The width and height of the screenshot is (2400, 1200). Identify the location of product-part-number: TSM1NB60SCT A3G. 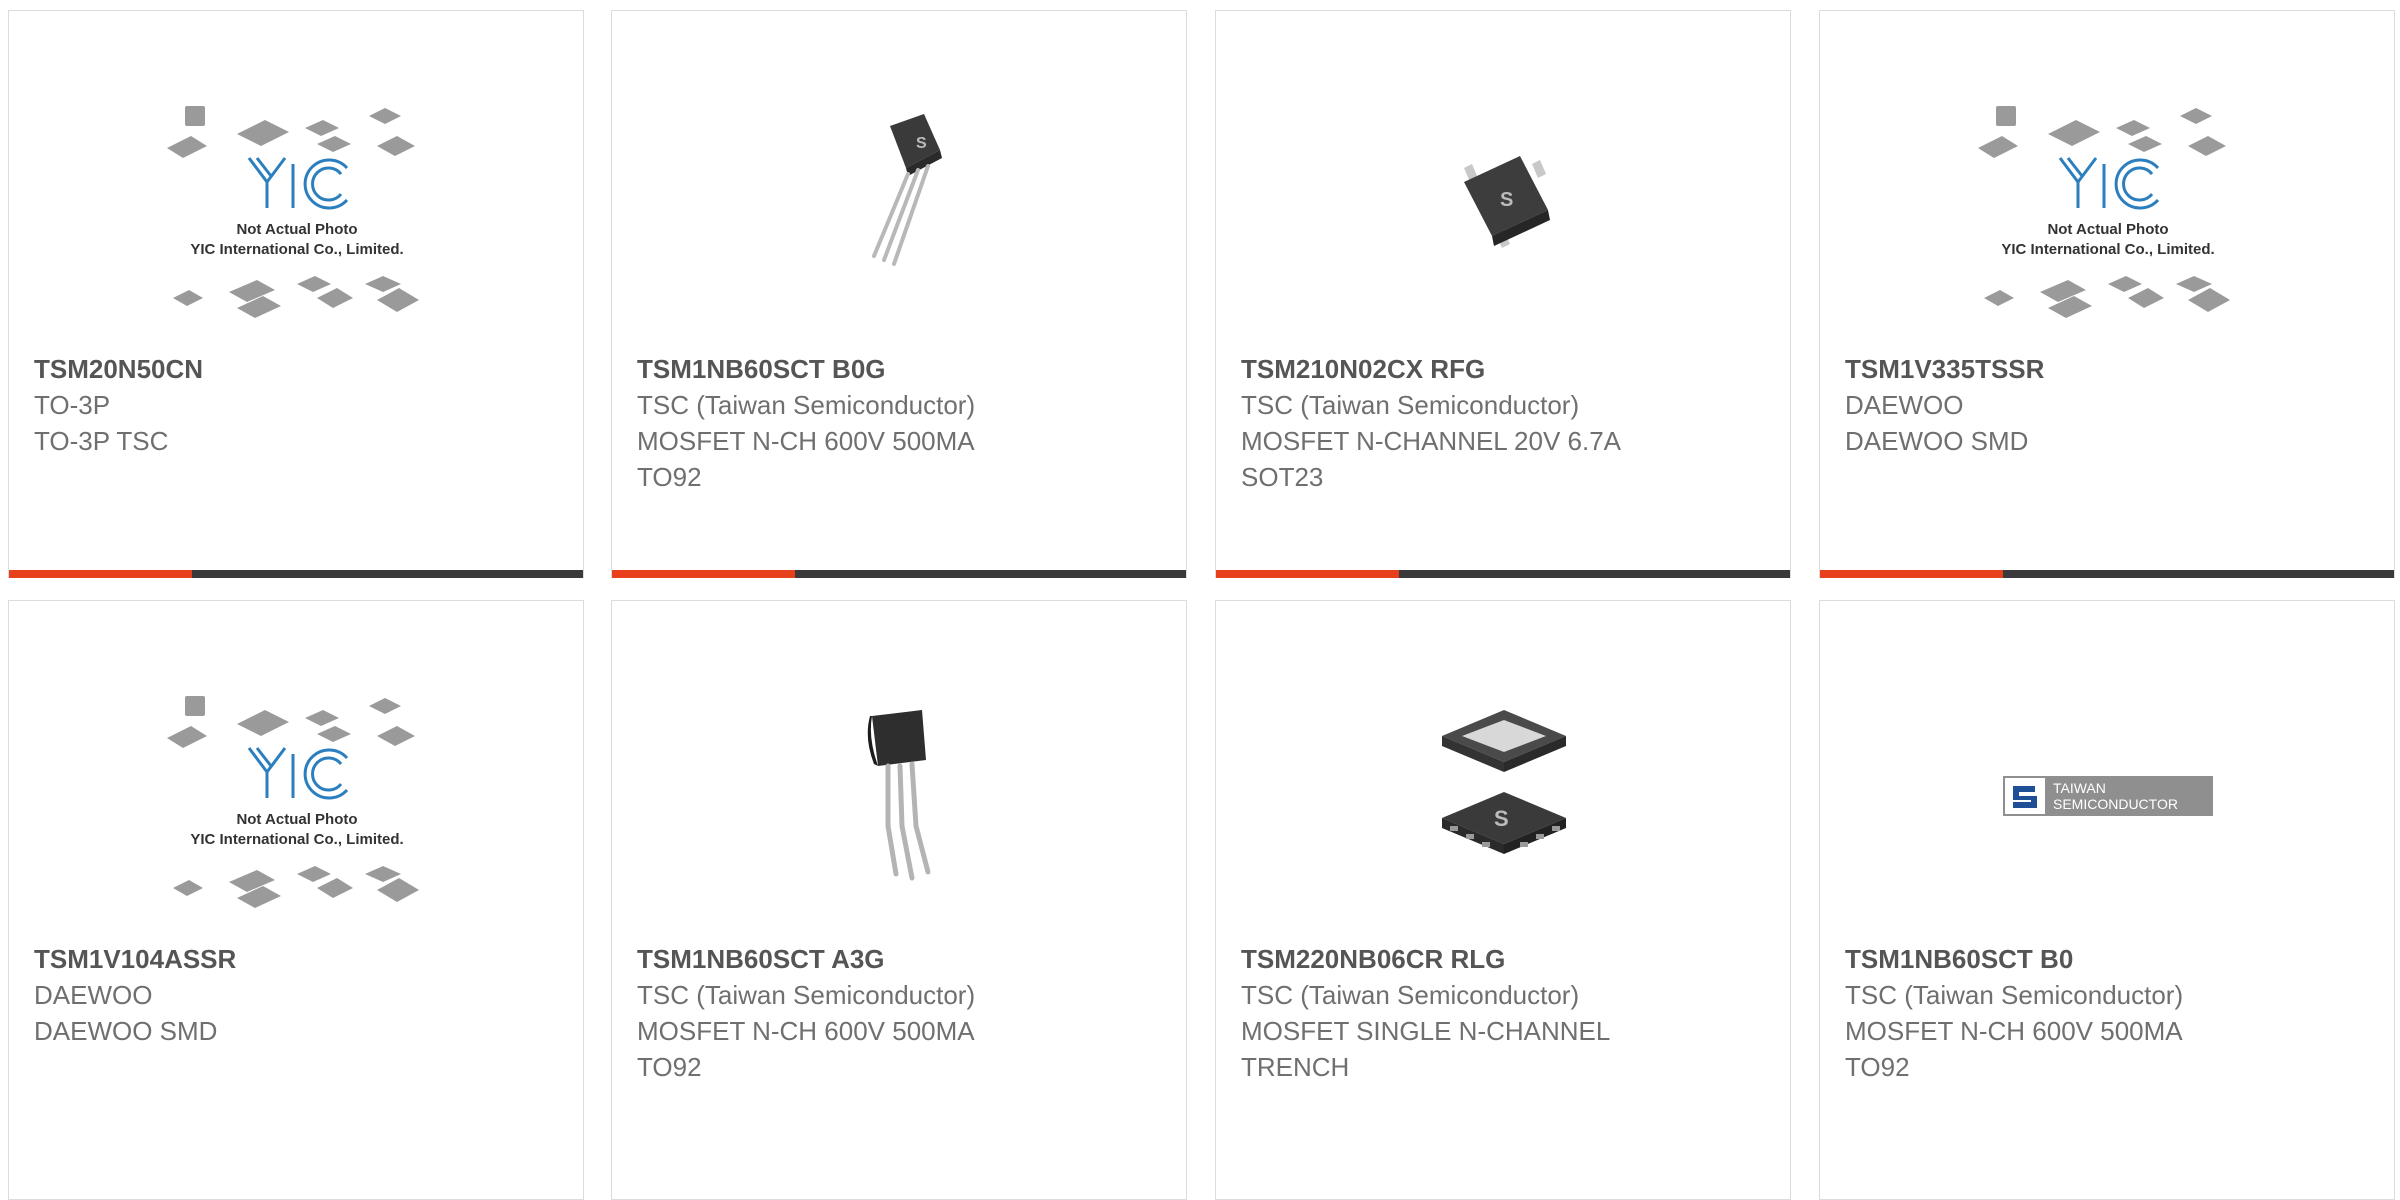
(901, 959).